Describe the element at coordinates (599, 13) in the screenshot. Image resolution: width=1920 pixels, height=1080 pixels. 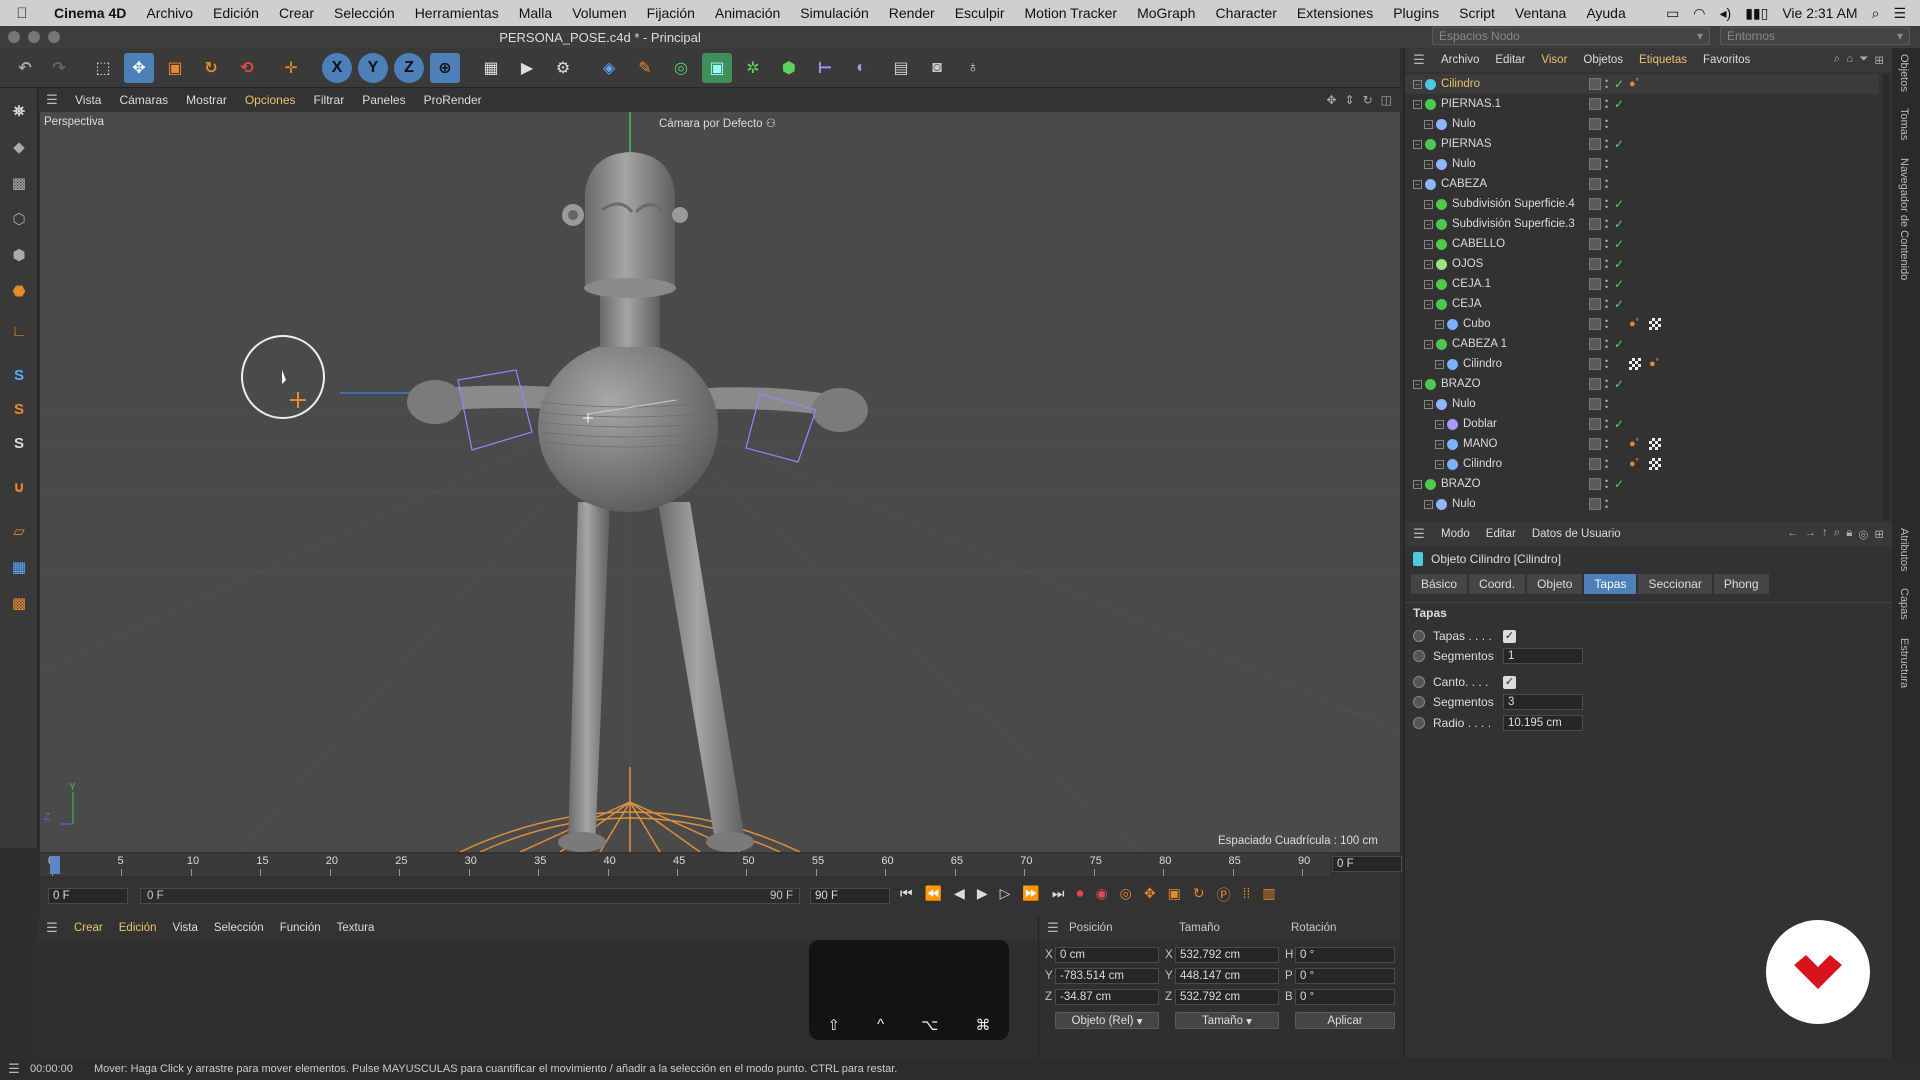
I see `menu-volumen: Volumen` at that location.